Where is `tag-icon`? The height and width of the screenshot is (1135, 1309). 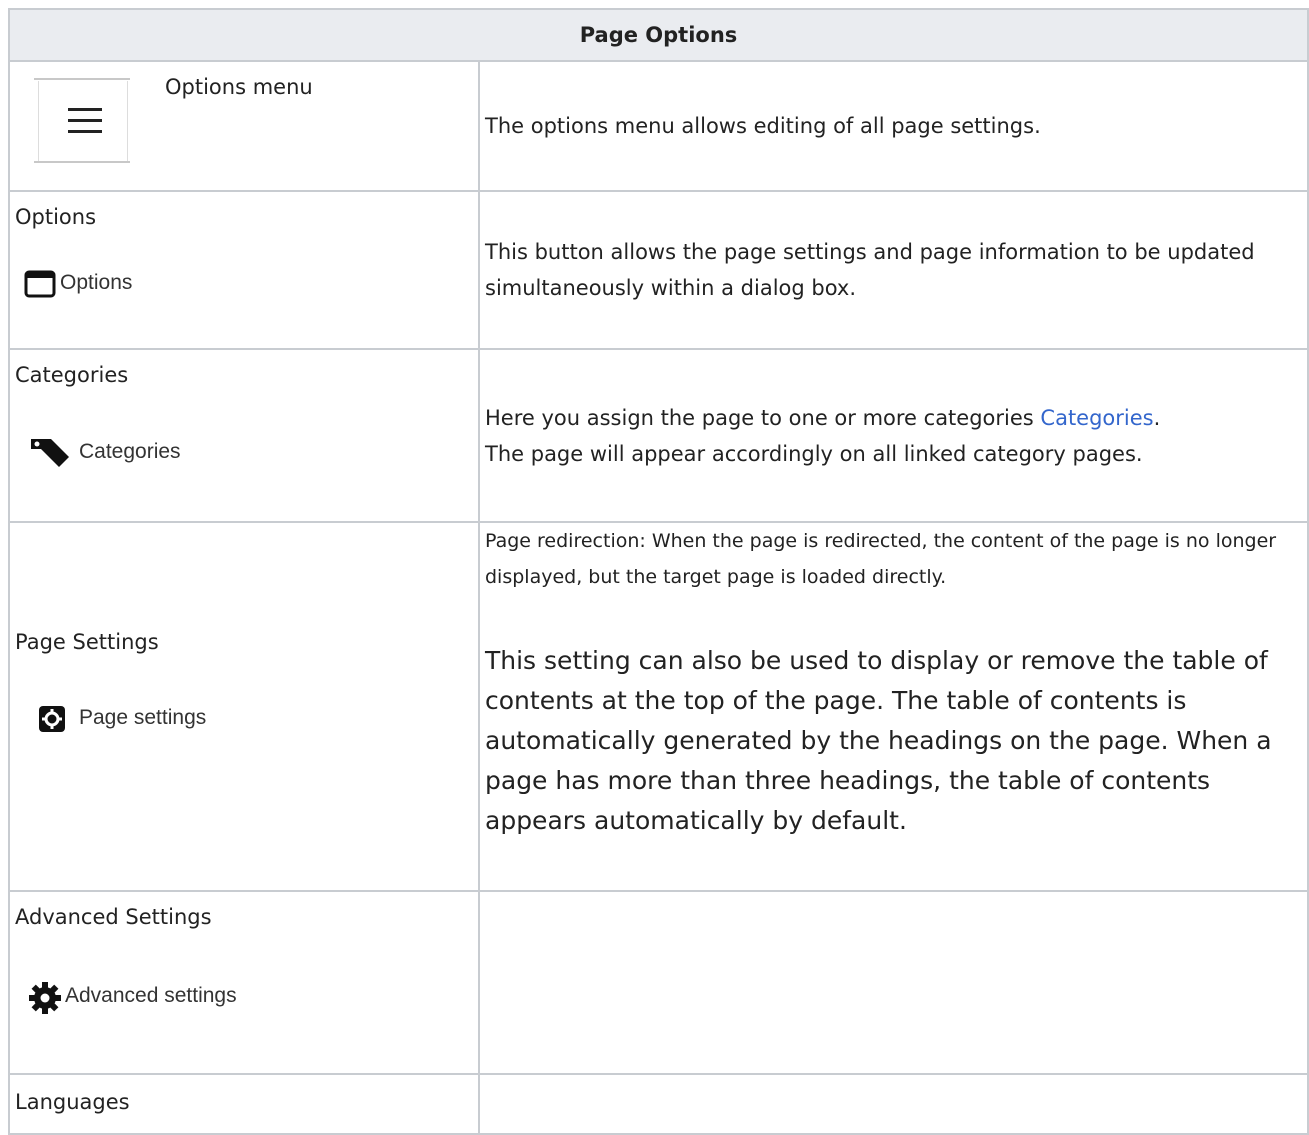
tag-icon is located at coordinates (50, 453).